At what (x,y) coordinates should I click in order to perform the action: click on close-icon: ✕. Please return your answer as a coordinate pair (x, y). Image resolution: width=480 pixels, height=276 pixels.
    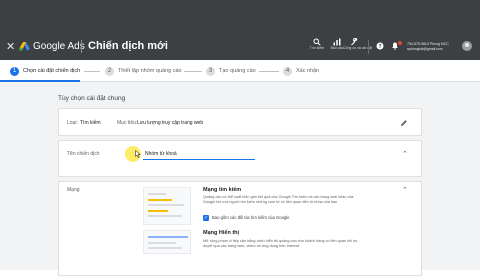
    Looking at the image, I should click on (10, 46).